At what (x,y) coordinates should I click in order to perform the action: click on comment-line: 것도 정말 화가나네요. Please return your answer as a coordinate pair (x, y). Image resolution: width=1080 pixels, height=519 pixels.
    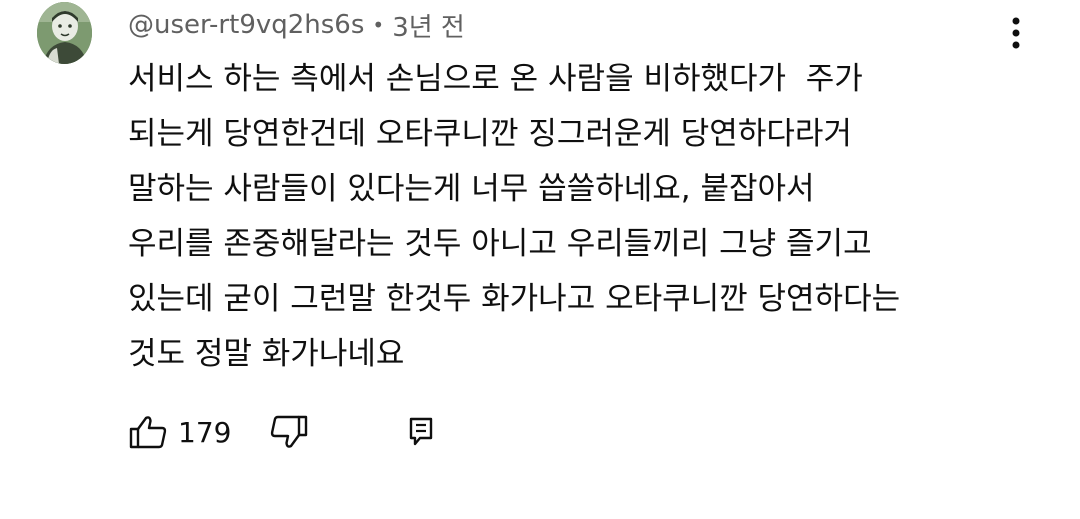
    Looking at the image, I should click on (266, 354).